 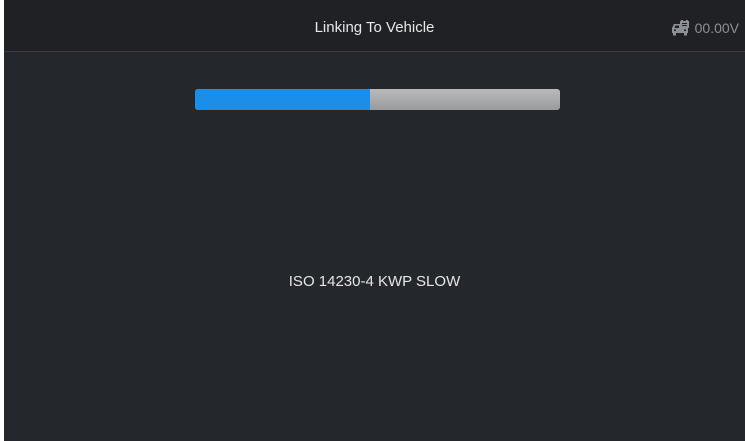 I want to click on progress-fill, so click(x=283, y=99).